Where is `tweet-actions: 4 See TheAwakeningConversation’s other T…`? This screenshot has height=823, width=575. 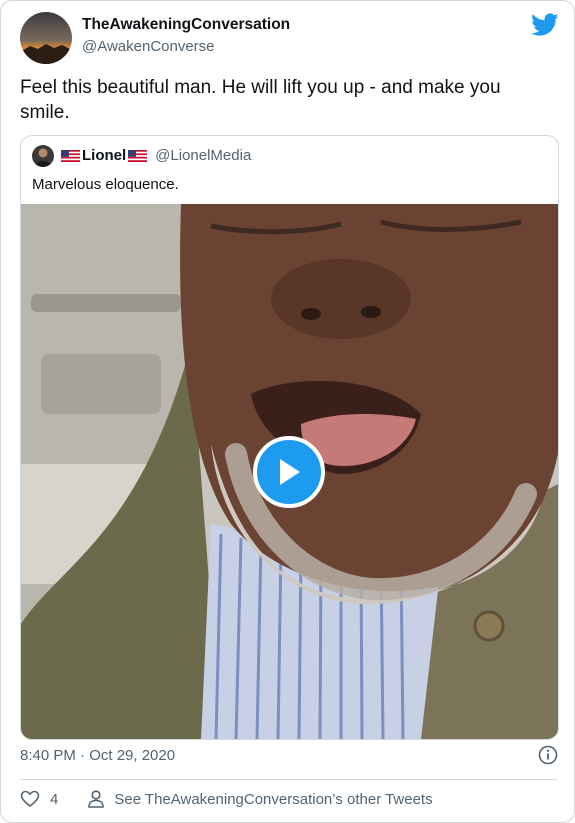
tweet-actions: 4 See TheAwakeningConversation’s other T… is located at coordinates (226, 799).